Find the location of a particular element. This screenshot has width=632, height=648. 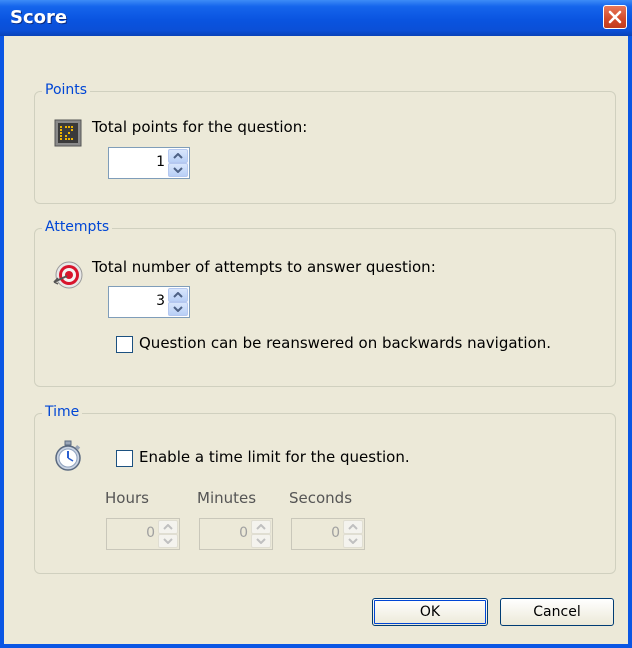

minutes-label: Minutes is located at coordinates (227, 498).